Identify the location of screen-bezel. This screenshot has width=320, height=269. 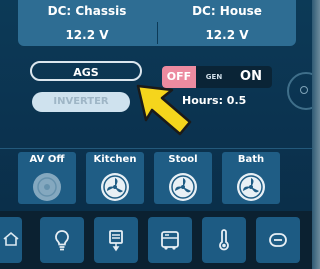
(316, 134).